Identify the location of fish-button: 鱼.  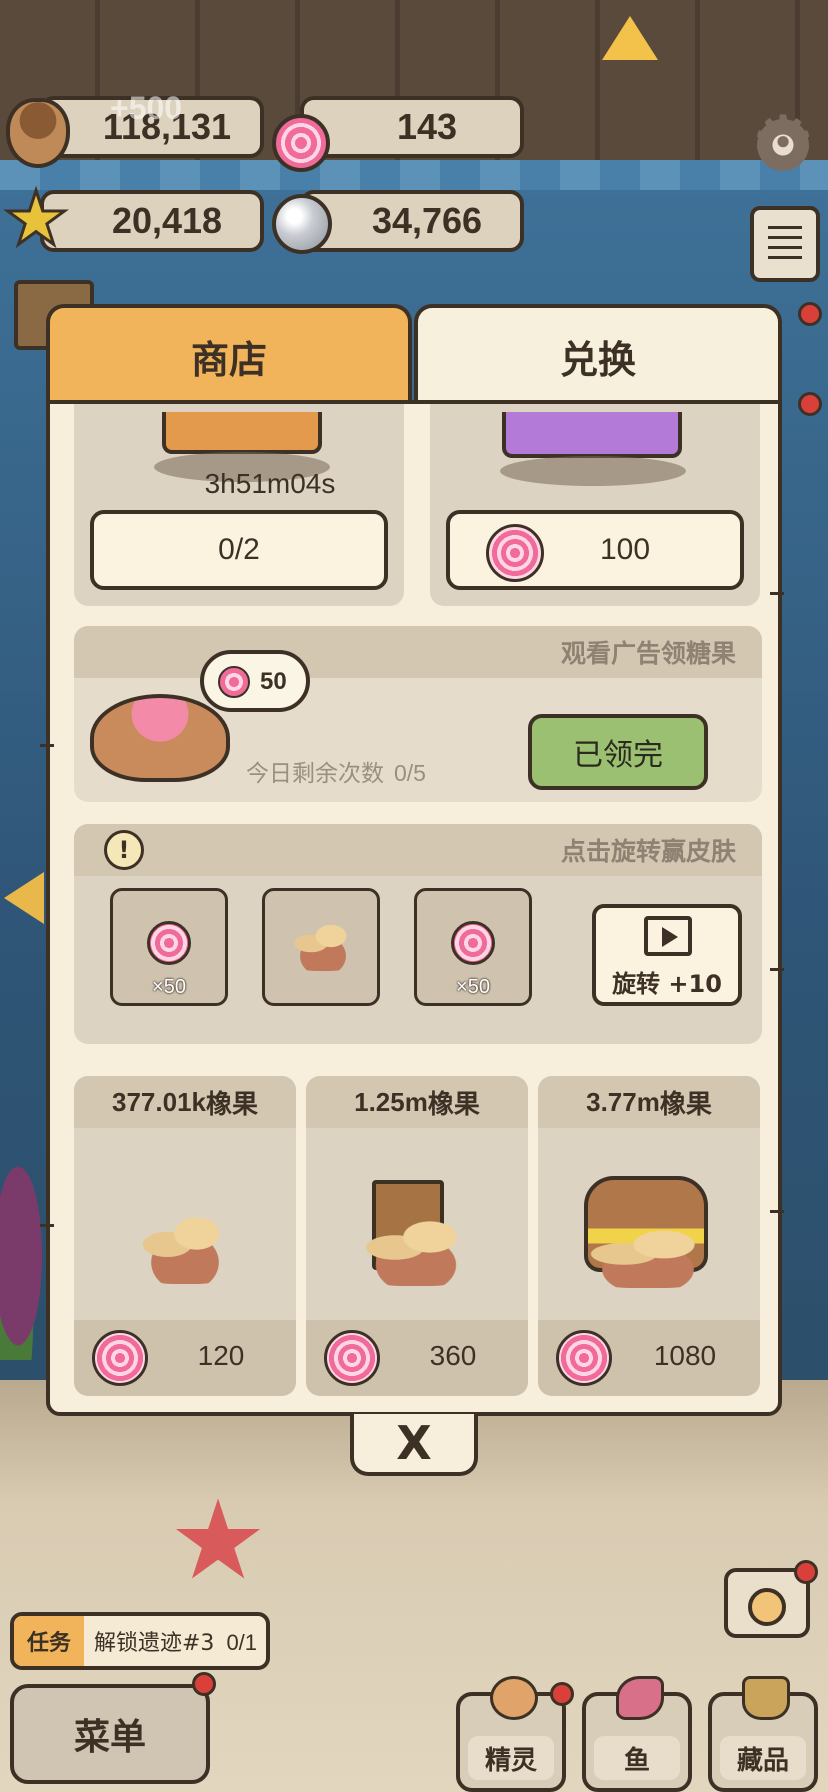
(637, 1734).